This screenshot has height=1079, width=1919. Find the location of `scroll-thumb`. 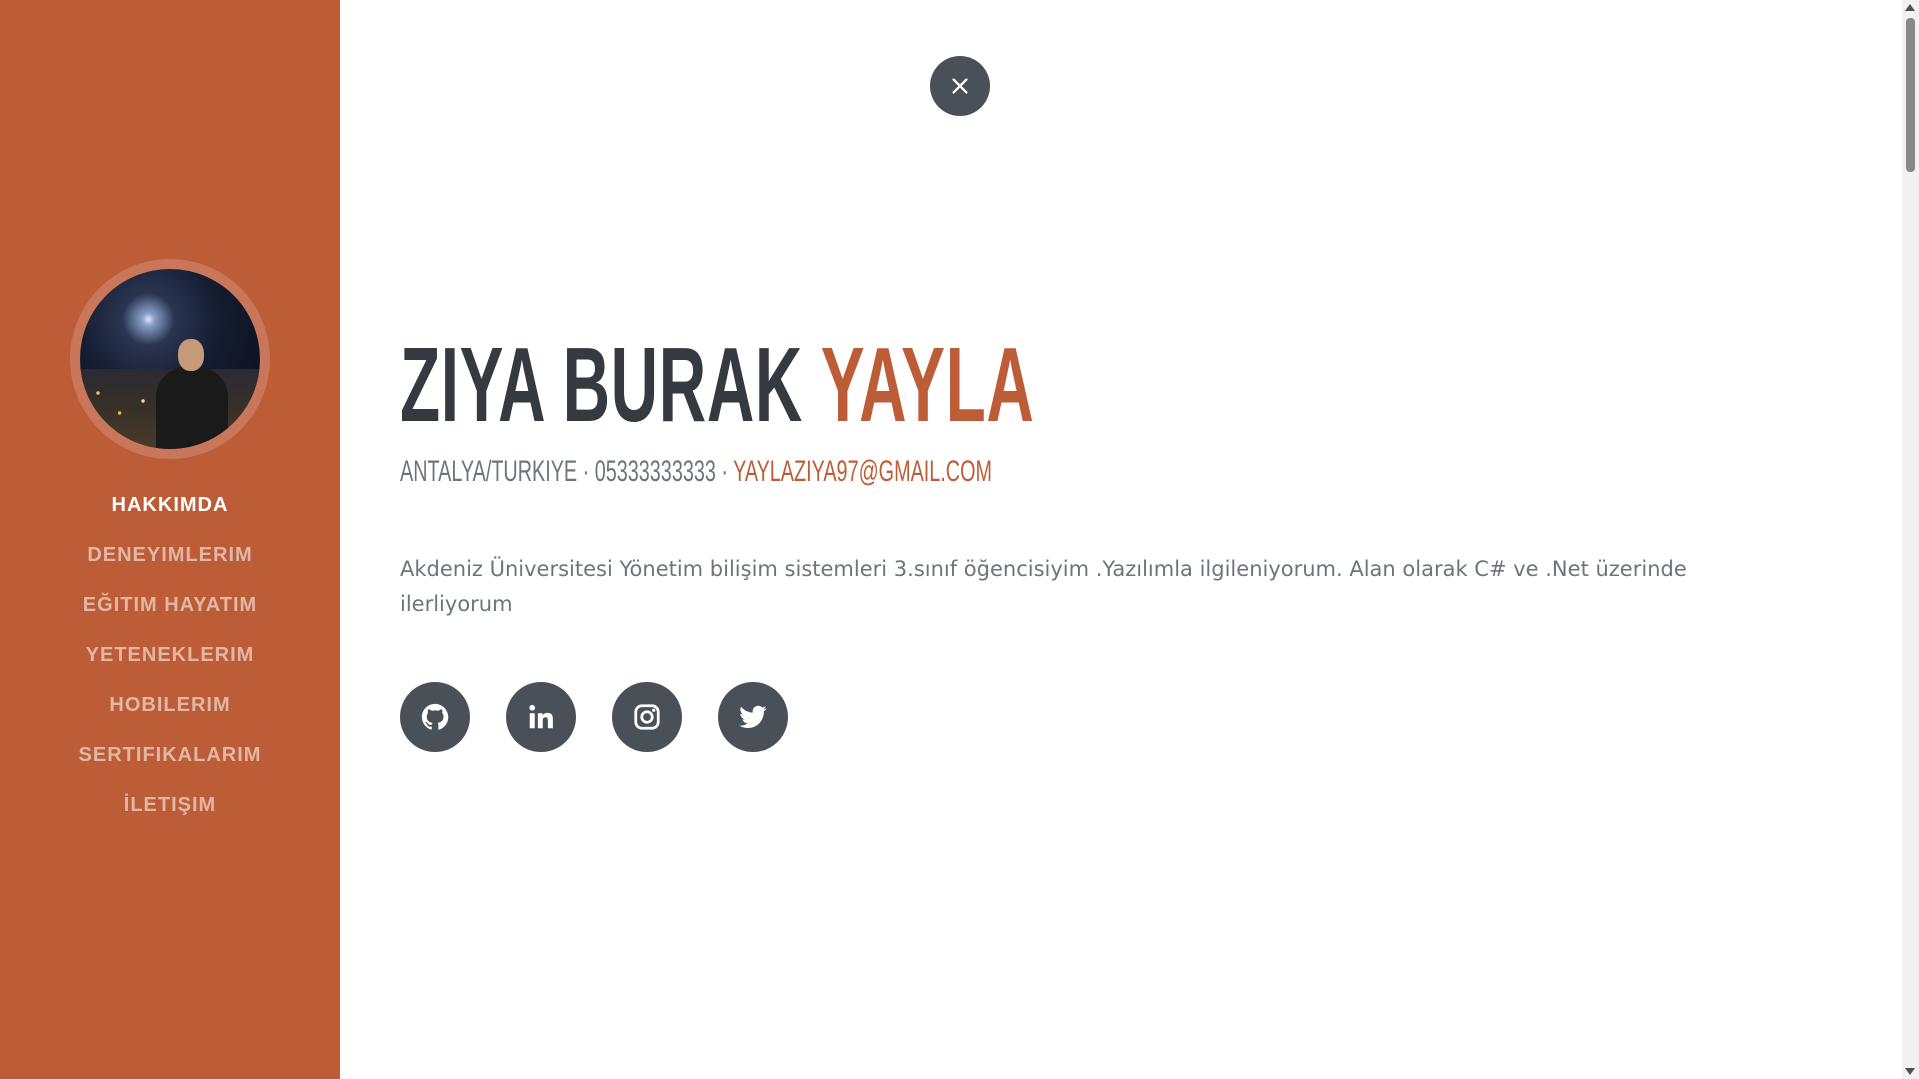

scroll-thumb is located at coordinates (1910, 95).